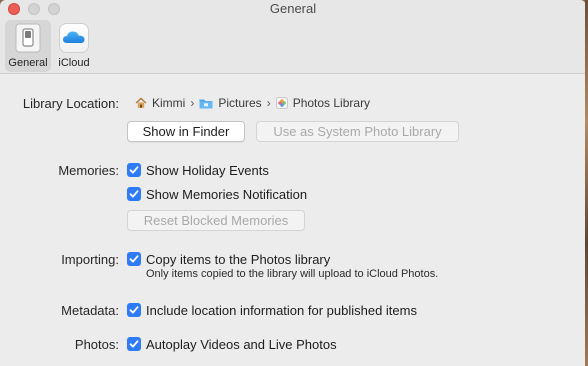  What do you see at coordinates (28, 38) in the screenshot?
I see `general-switch-icon` at bounding box center [28, 38].